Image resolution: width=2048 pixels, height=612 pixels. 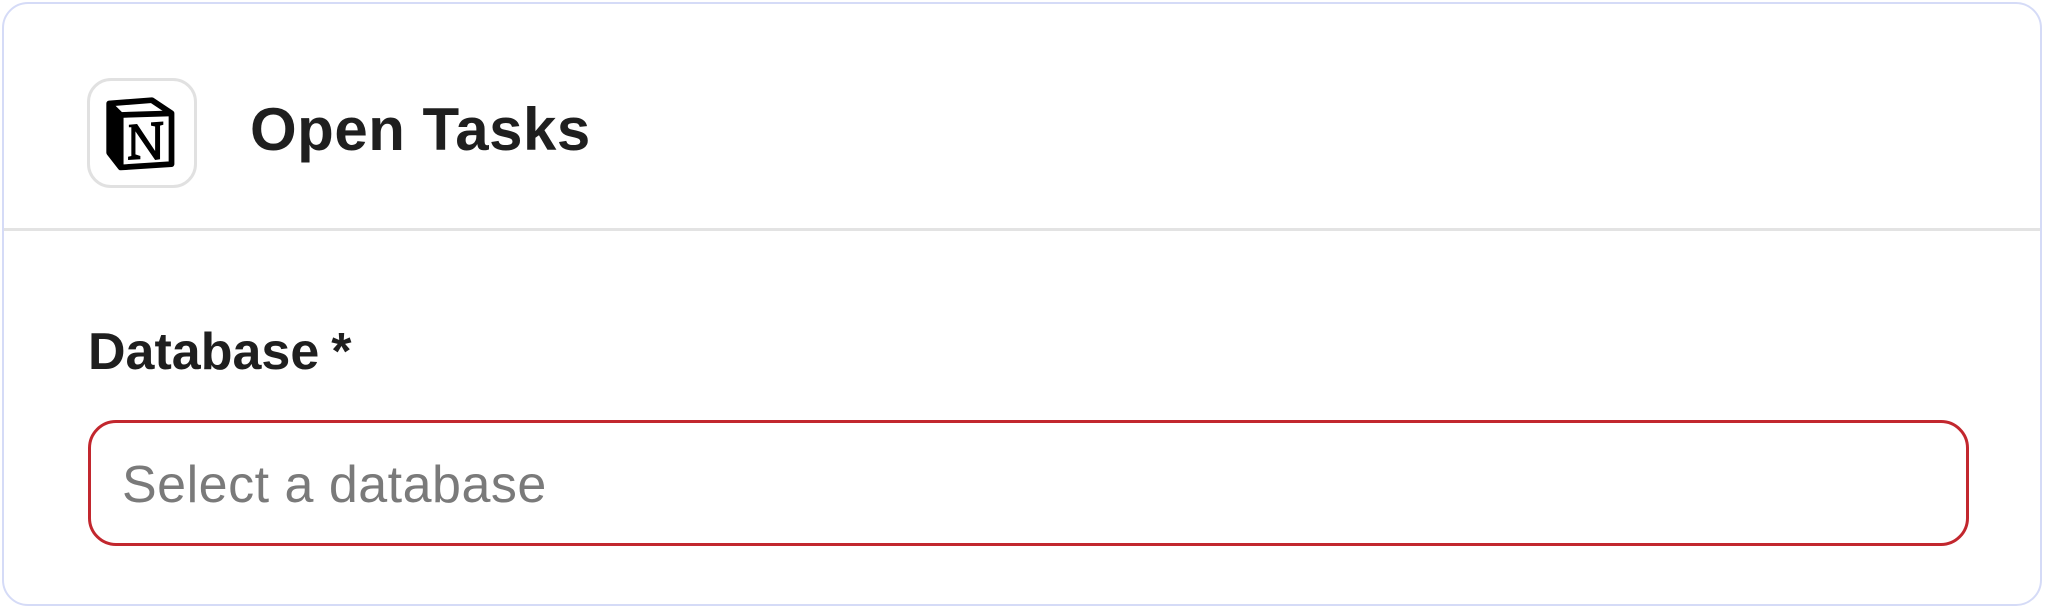 What do you see at coordinates (204, 352) in the screenshot?
I see `database-label-text: Database` at bounding box center [204, 352].